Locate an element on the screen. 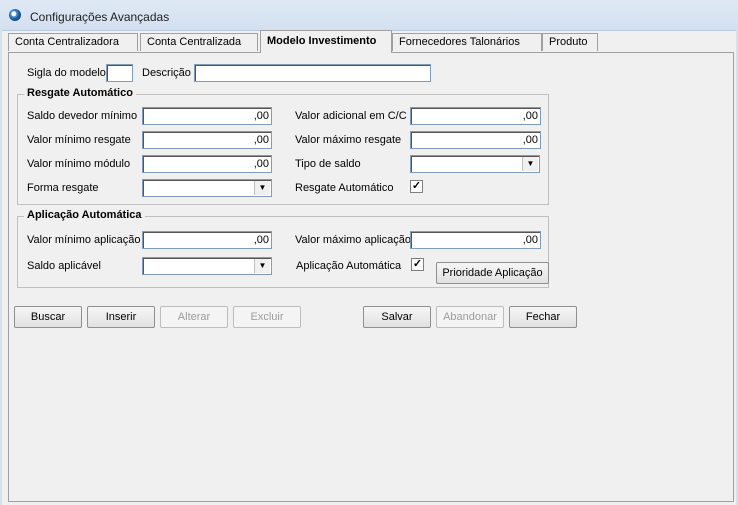 This screenshot has width=738, height=505. valor-max-aplicacao-input: ,00 is located at coordinates (475, 240).